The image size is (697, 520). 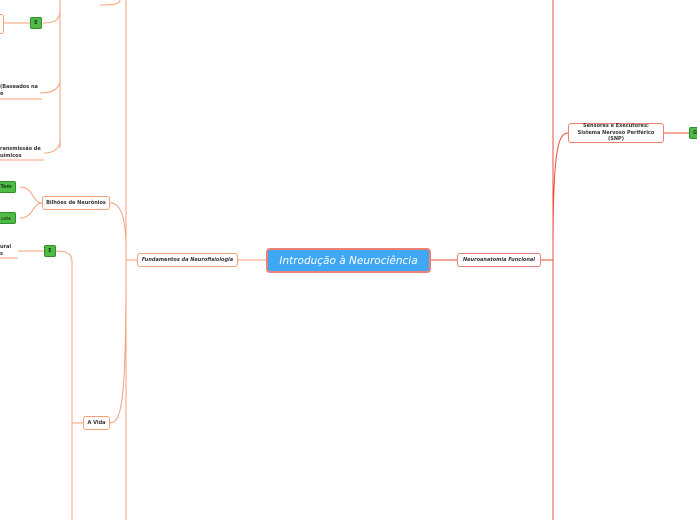 I want to click on badge-cete: cete, so click(x=8, y=218).